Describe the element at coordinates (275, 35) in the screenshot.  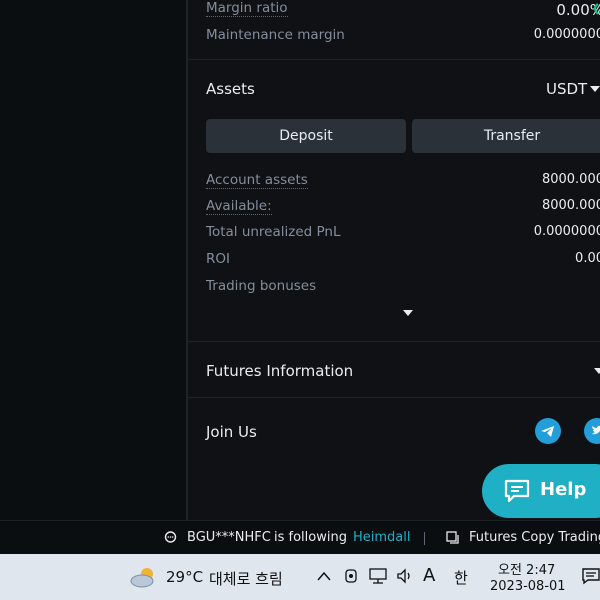
I see `maintenance-margin-label: Maintenance margin` at that location.